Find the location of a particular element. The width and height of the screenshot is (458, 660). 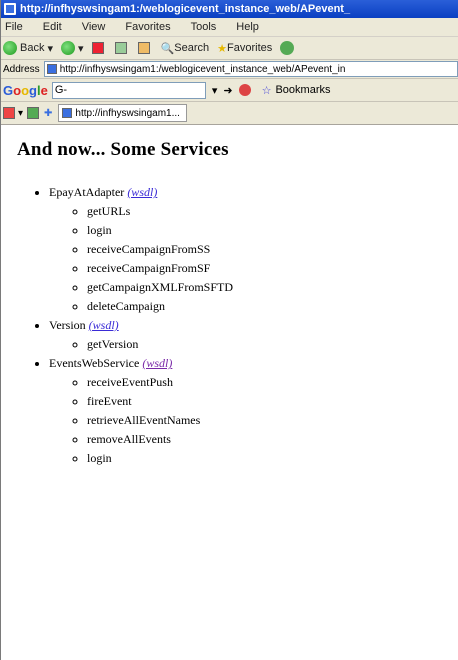

new-tab-icon: ✚ is located at coordinates (48, 113).